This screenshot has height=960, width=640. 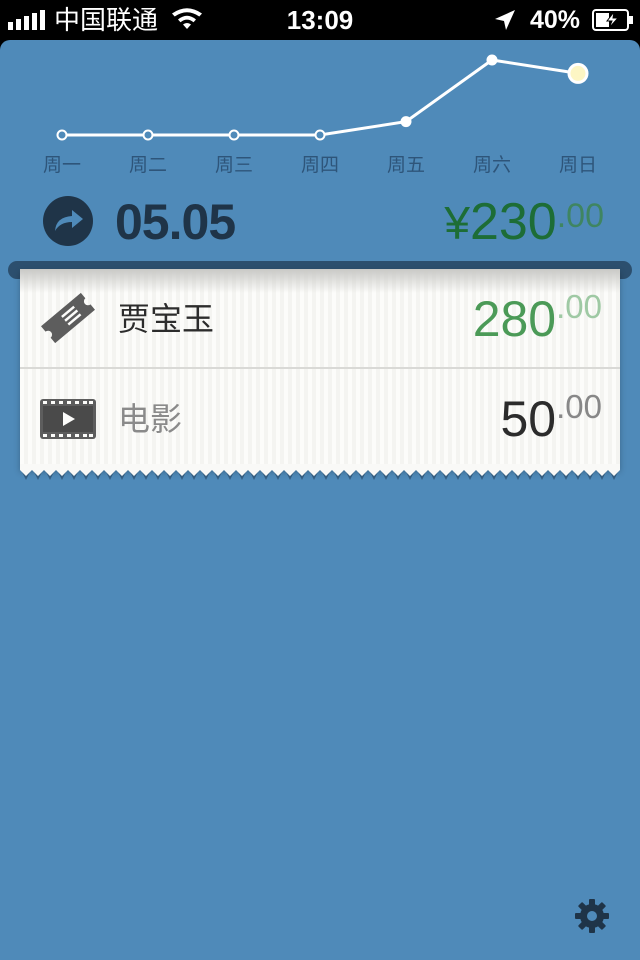 What do you see at coordinates (578, 163) in the screenshot?
I see `chart-tick-label: 周日` at bounding box center [578, 163].